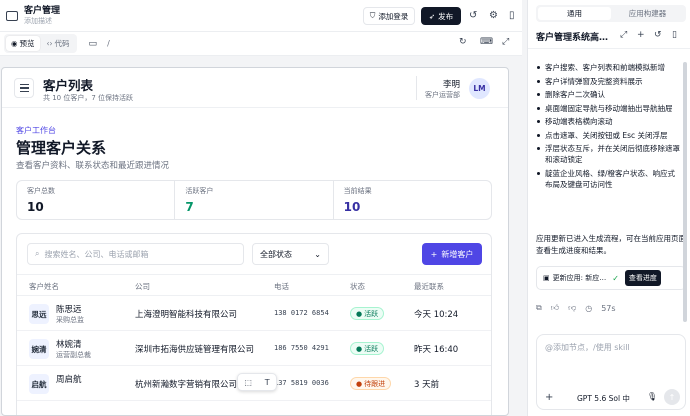  I want to click on eye-icon: ◉, so click(14, 43).